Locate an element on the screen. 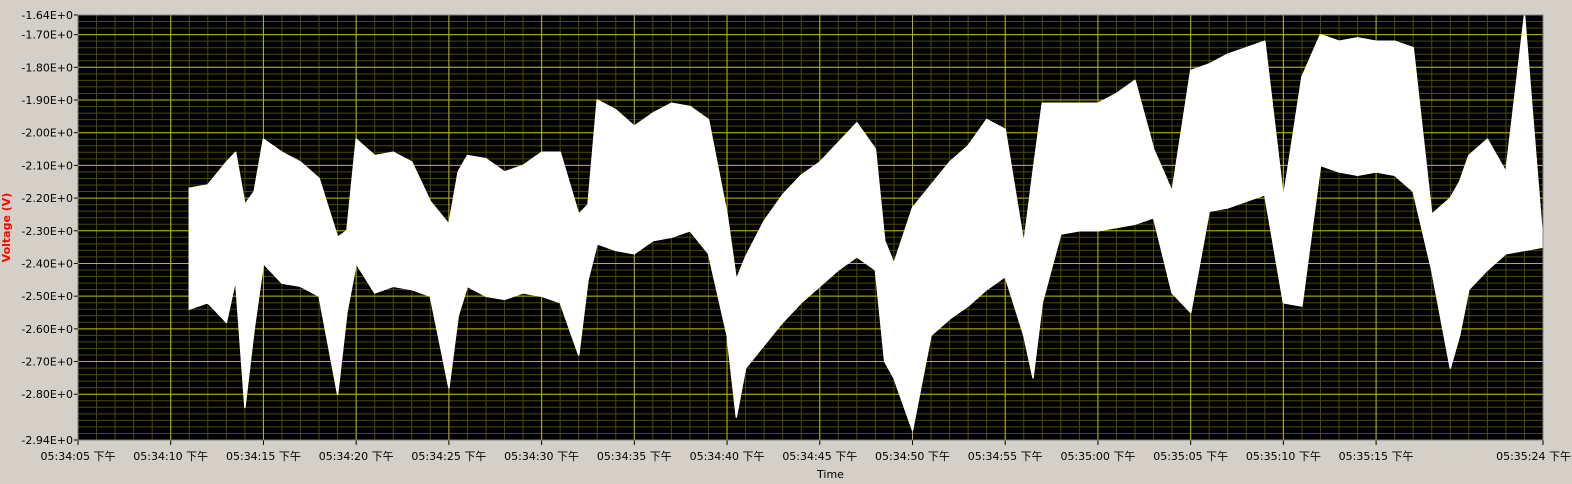  x-tick-label: 05:34:05 下午 is located at coordinates (78, 456).